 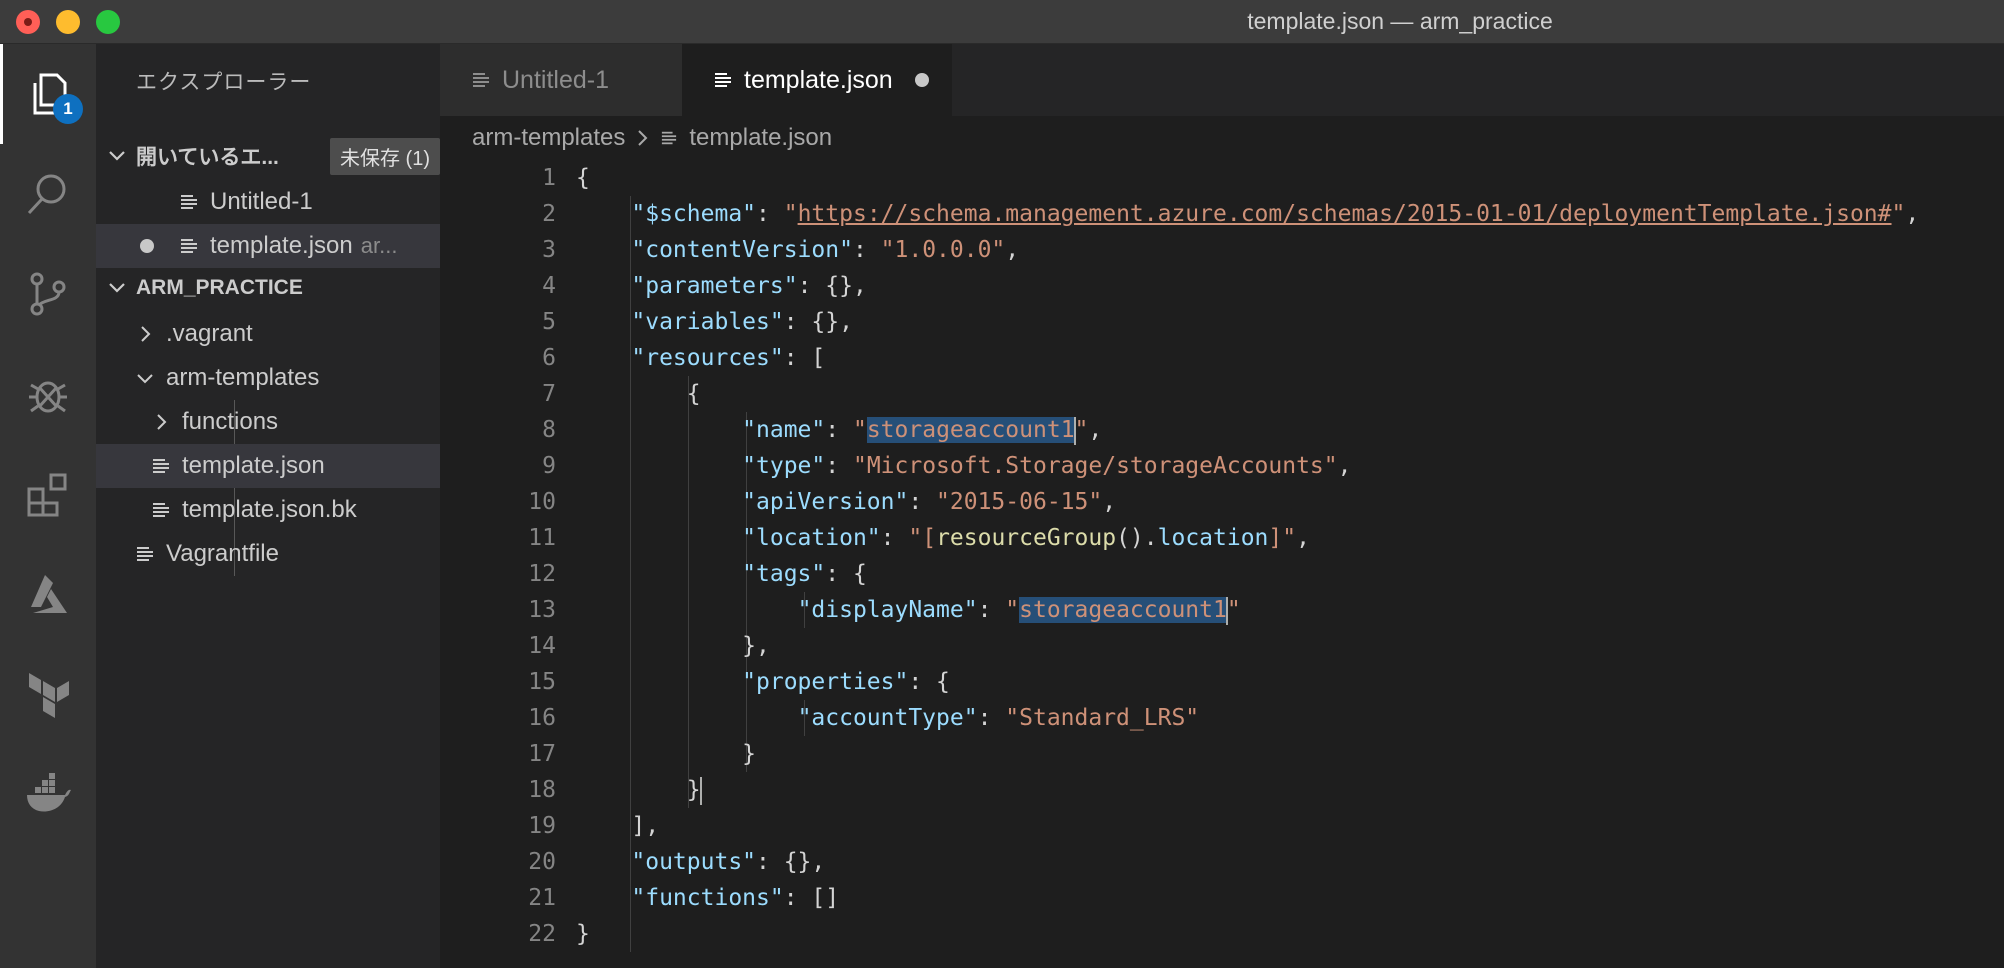 What do you see at coordinates (1102, 718) in the screenshot?
I see `code-token: "Standard_LRS"` at bounding box center [1102, 718].